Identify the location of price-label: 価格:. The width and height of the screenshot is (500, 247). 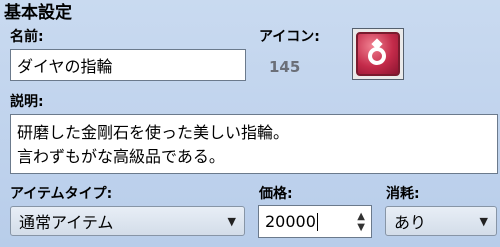
(276, 194).